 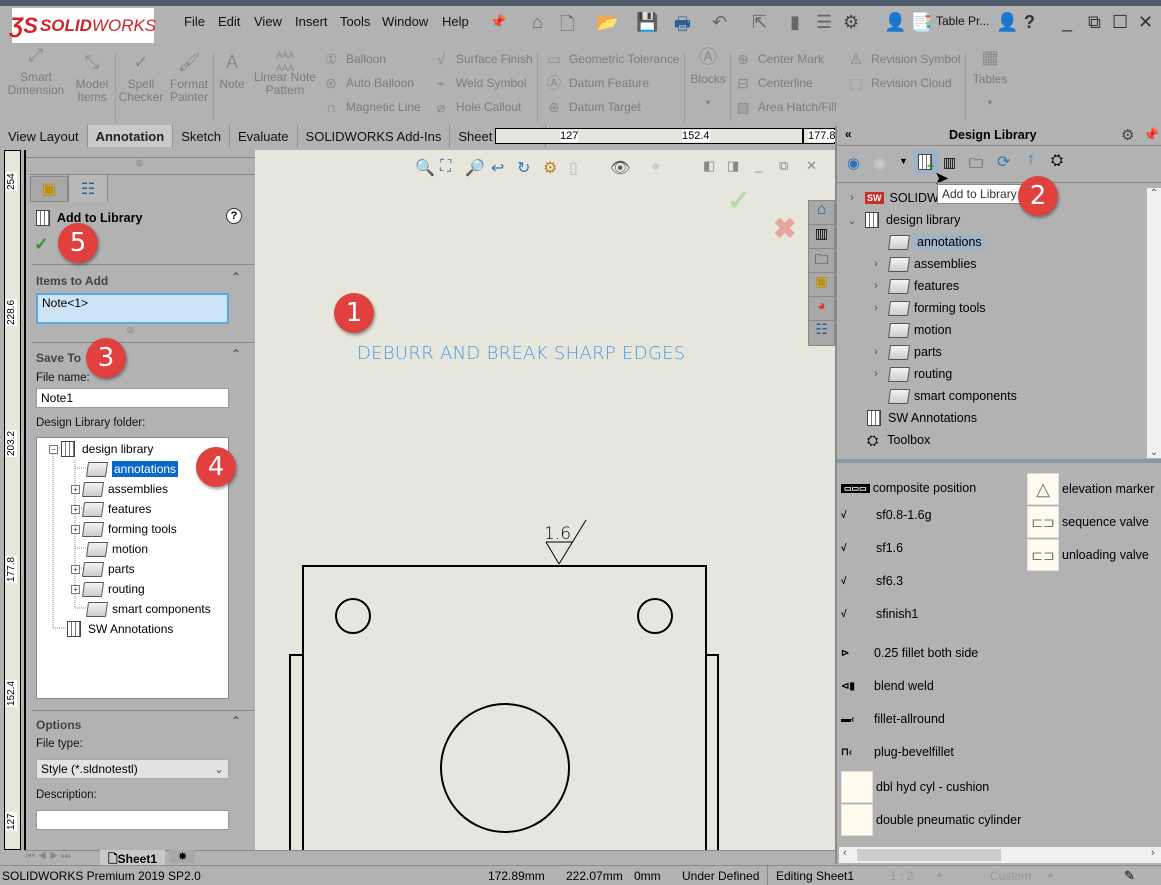 What do you see at coordinates (879, 163) in the screenshot?
I see `forward-icon: ◉` at bounding box center [879, 163].